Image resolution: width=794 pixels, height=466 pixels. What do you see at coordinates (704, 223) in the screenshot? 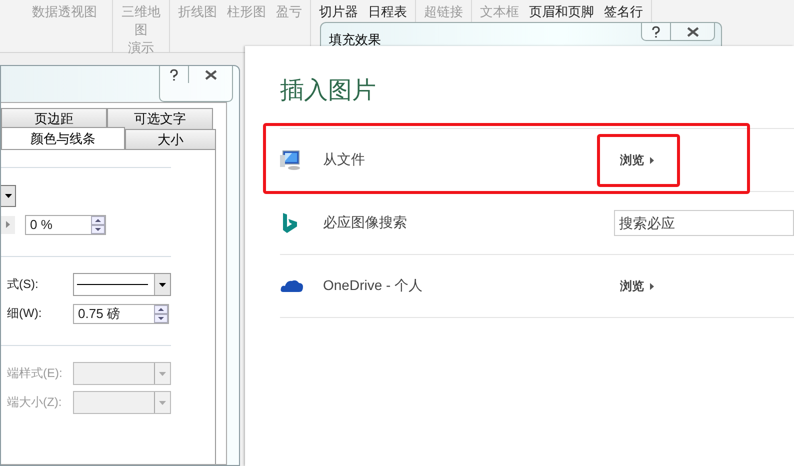
I see `search-field: 搜索必应` at bounding box center [704, 223].